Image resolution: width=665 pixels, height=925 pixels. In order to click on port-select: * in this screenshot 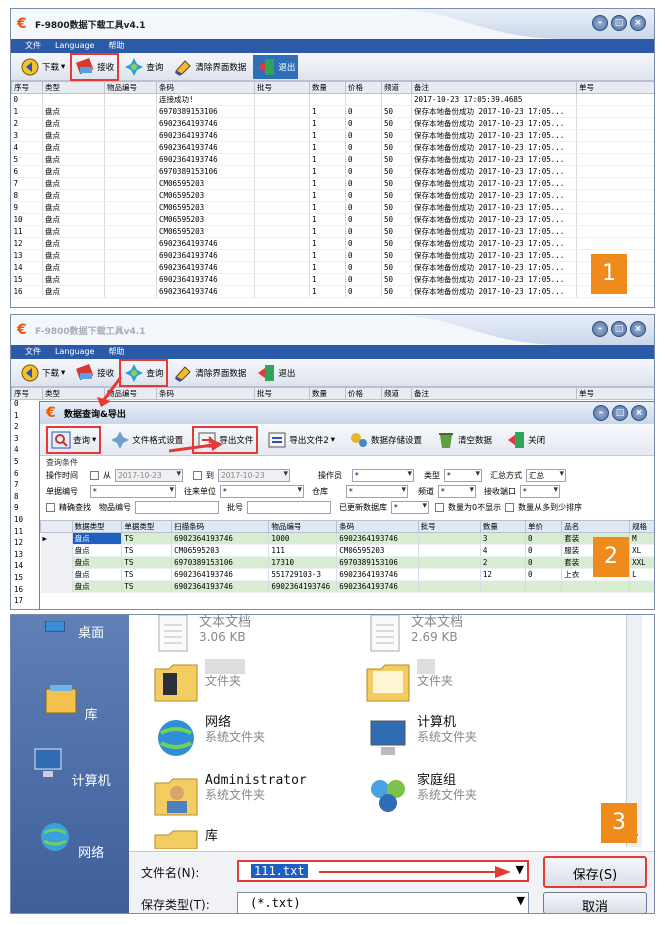, I will do `click(540, 491)`.